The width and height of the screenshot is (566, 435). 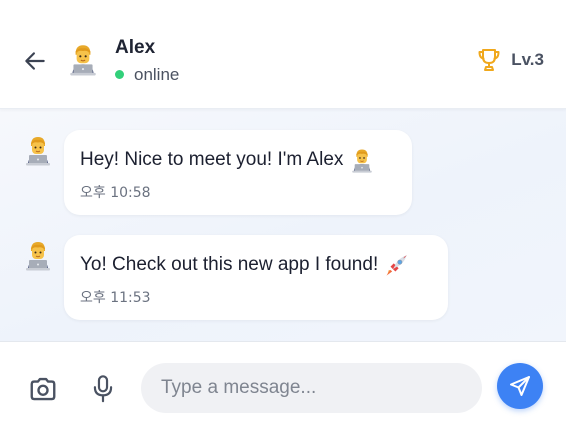 What do you see at coordinates (489, 60) in the screenshot?
I see `trophy-icon` at bounding box center [489, 60].